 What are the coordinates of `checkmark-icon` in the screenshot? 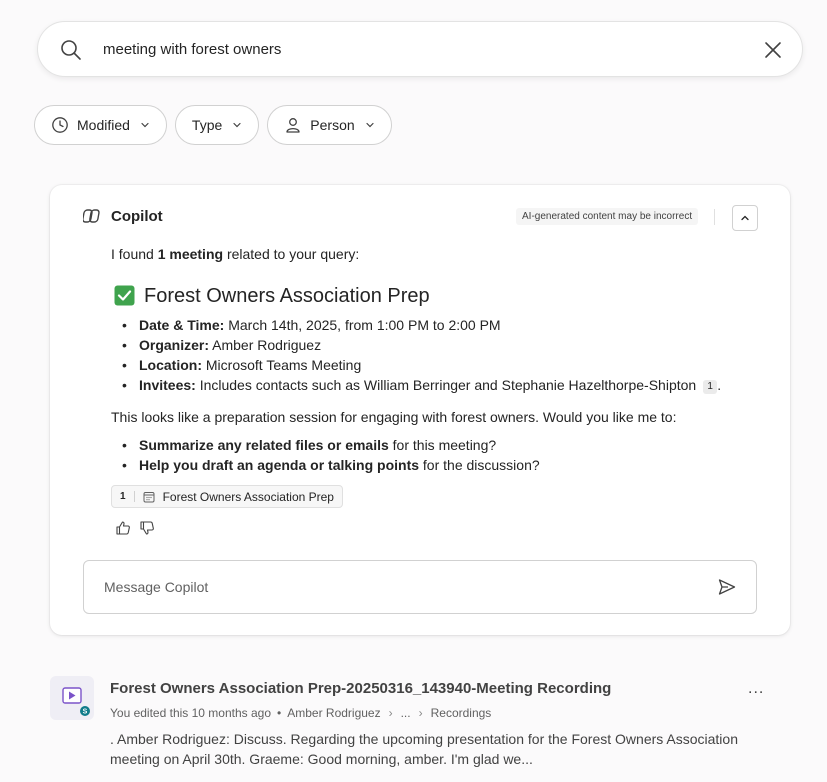 It's located at (124, 295).